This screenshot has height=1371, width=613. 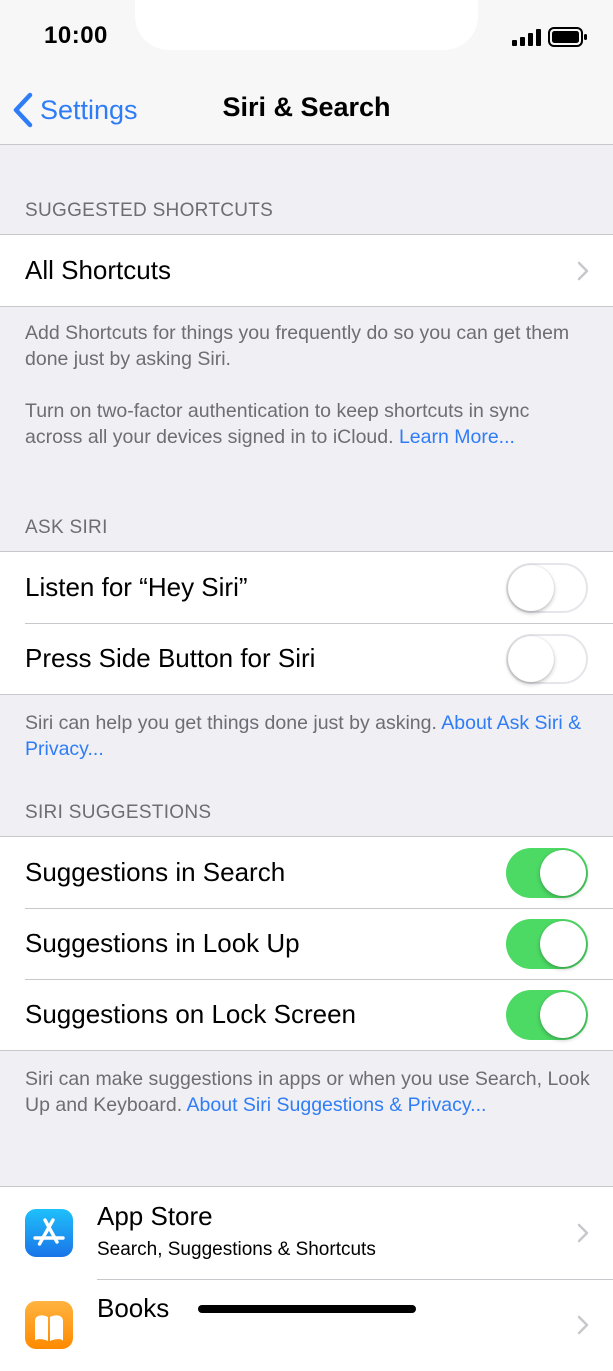 I want to click on suggestions-in-look-up-row: Suggestions in Look Up, so click(x=306, y=943).